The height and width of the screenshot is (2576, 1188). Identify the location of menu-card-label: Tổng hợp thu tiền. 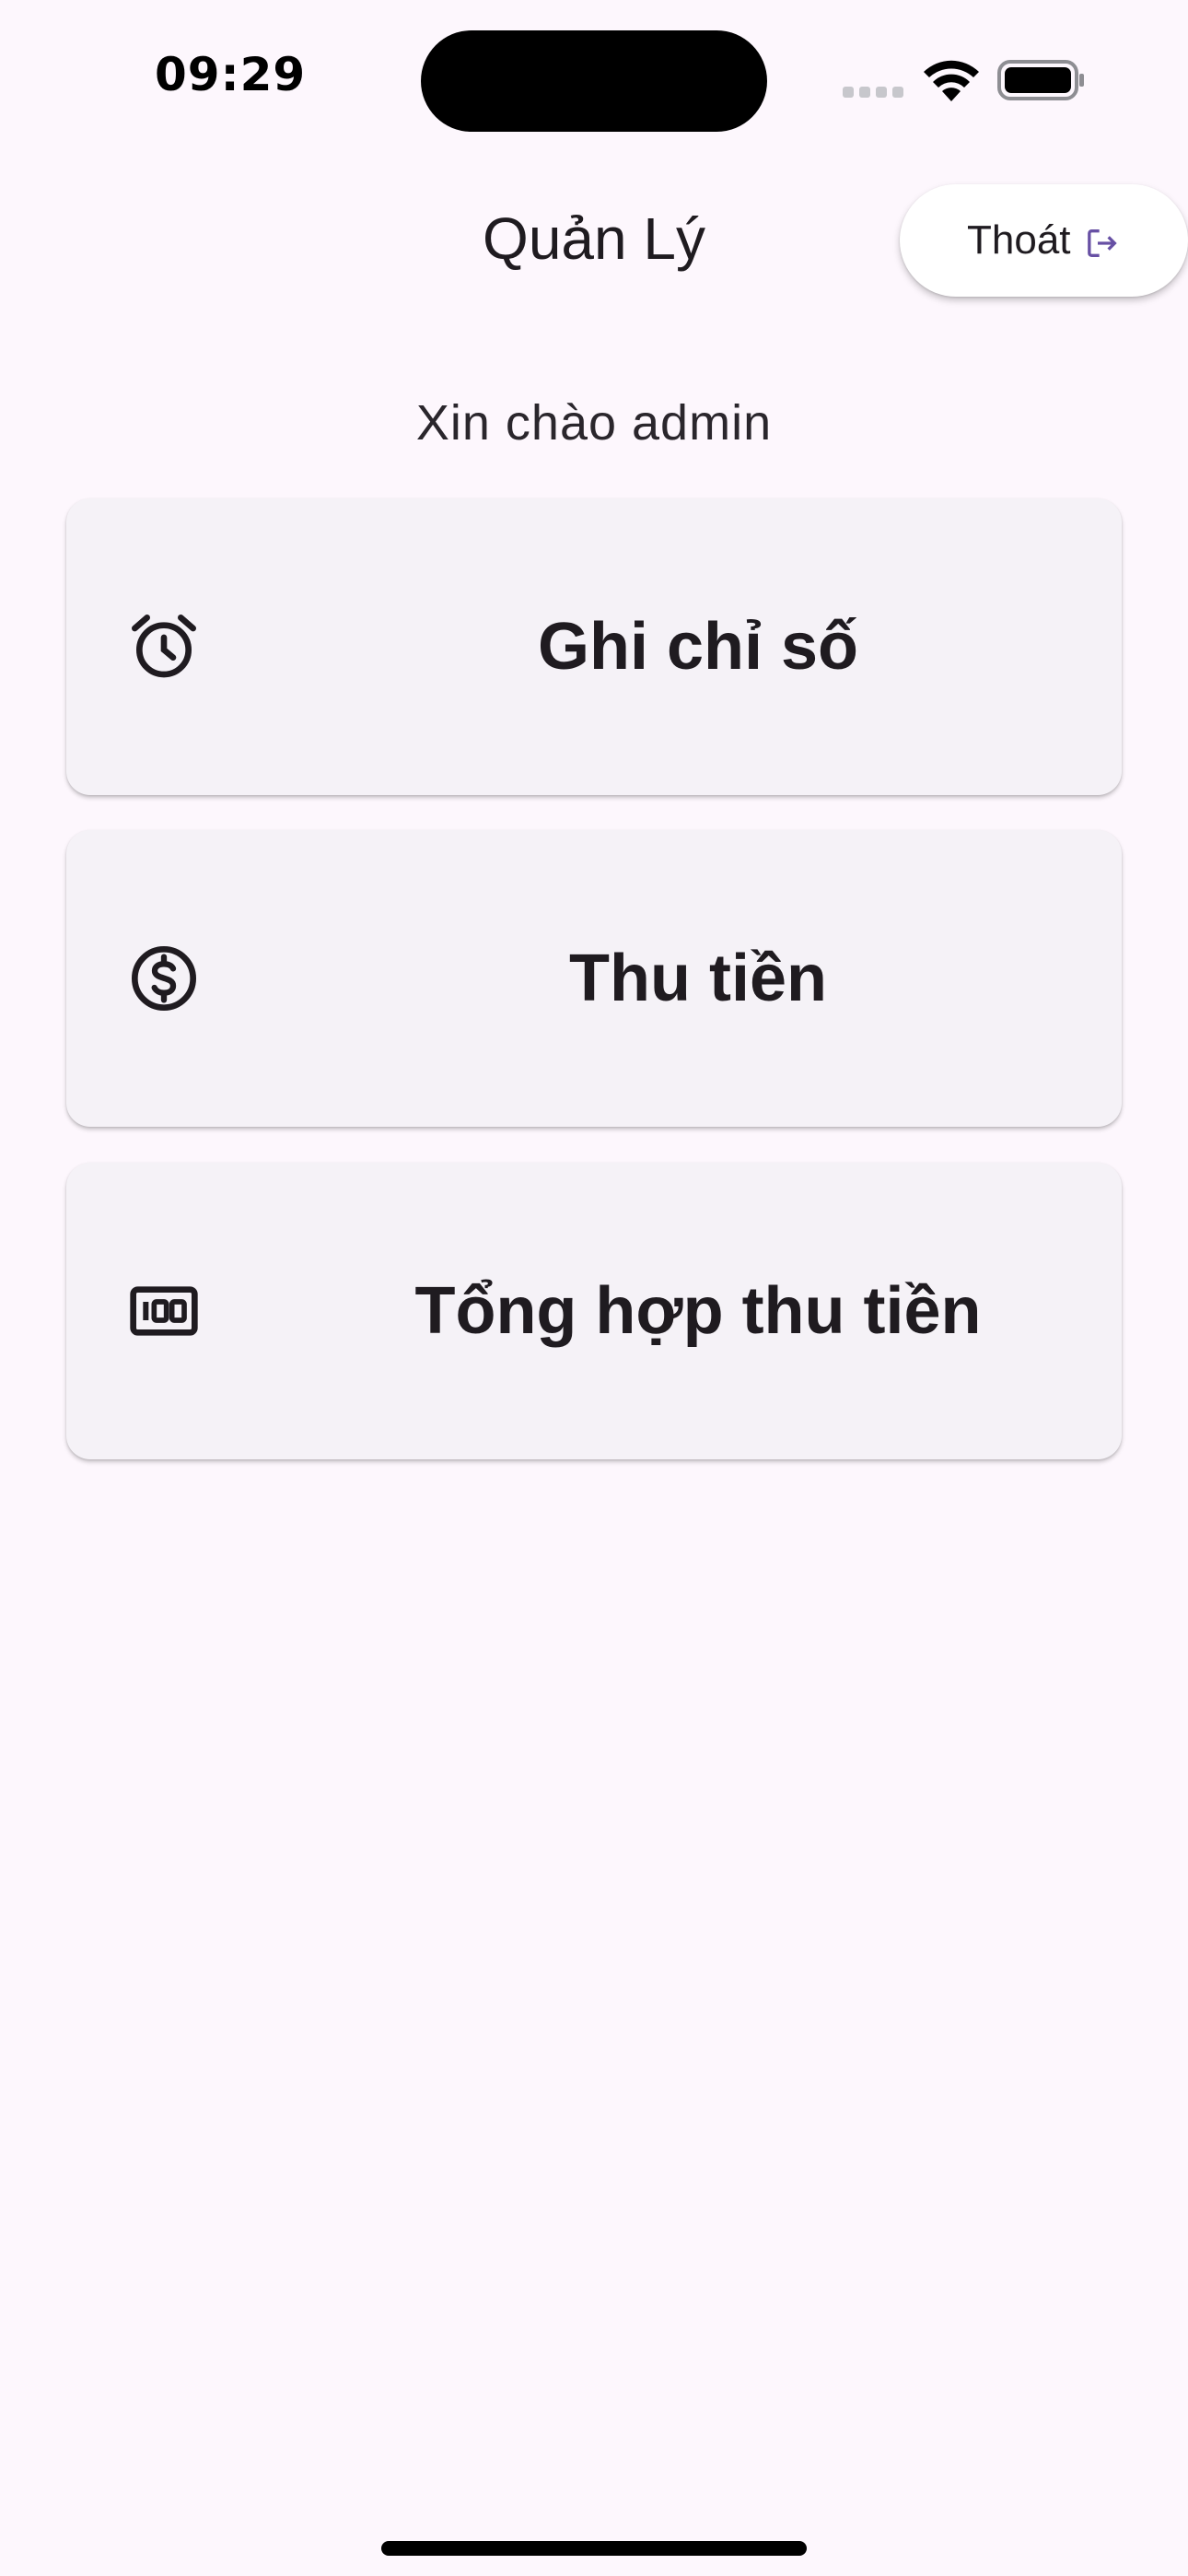
(698, 1311).